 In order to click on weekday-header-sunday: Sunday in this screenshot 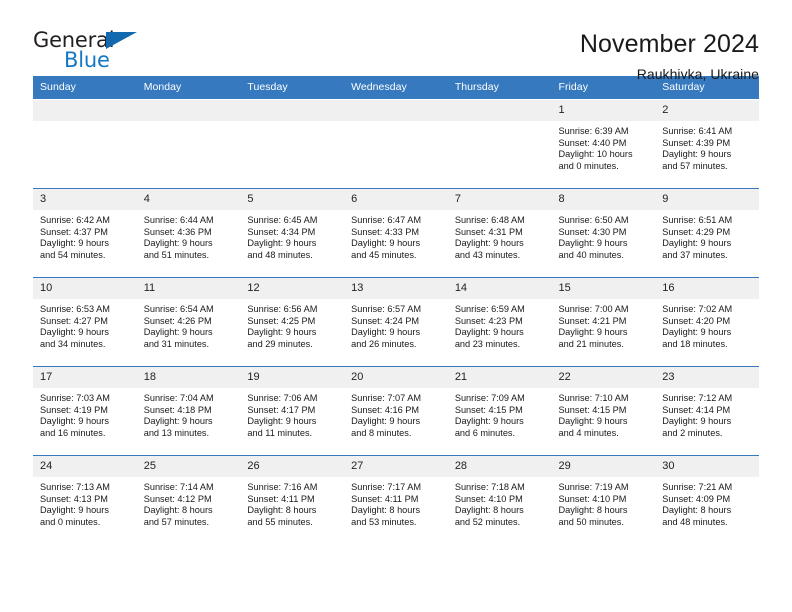, I will do `click(85, 88)`.